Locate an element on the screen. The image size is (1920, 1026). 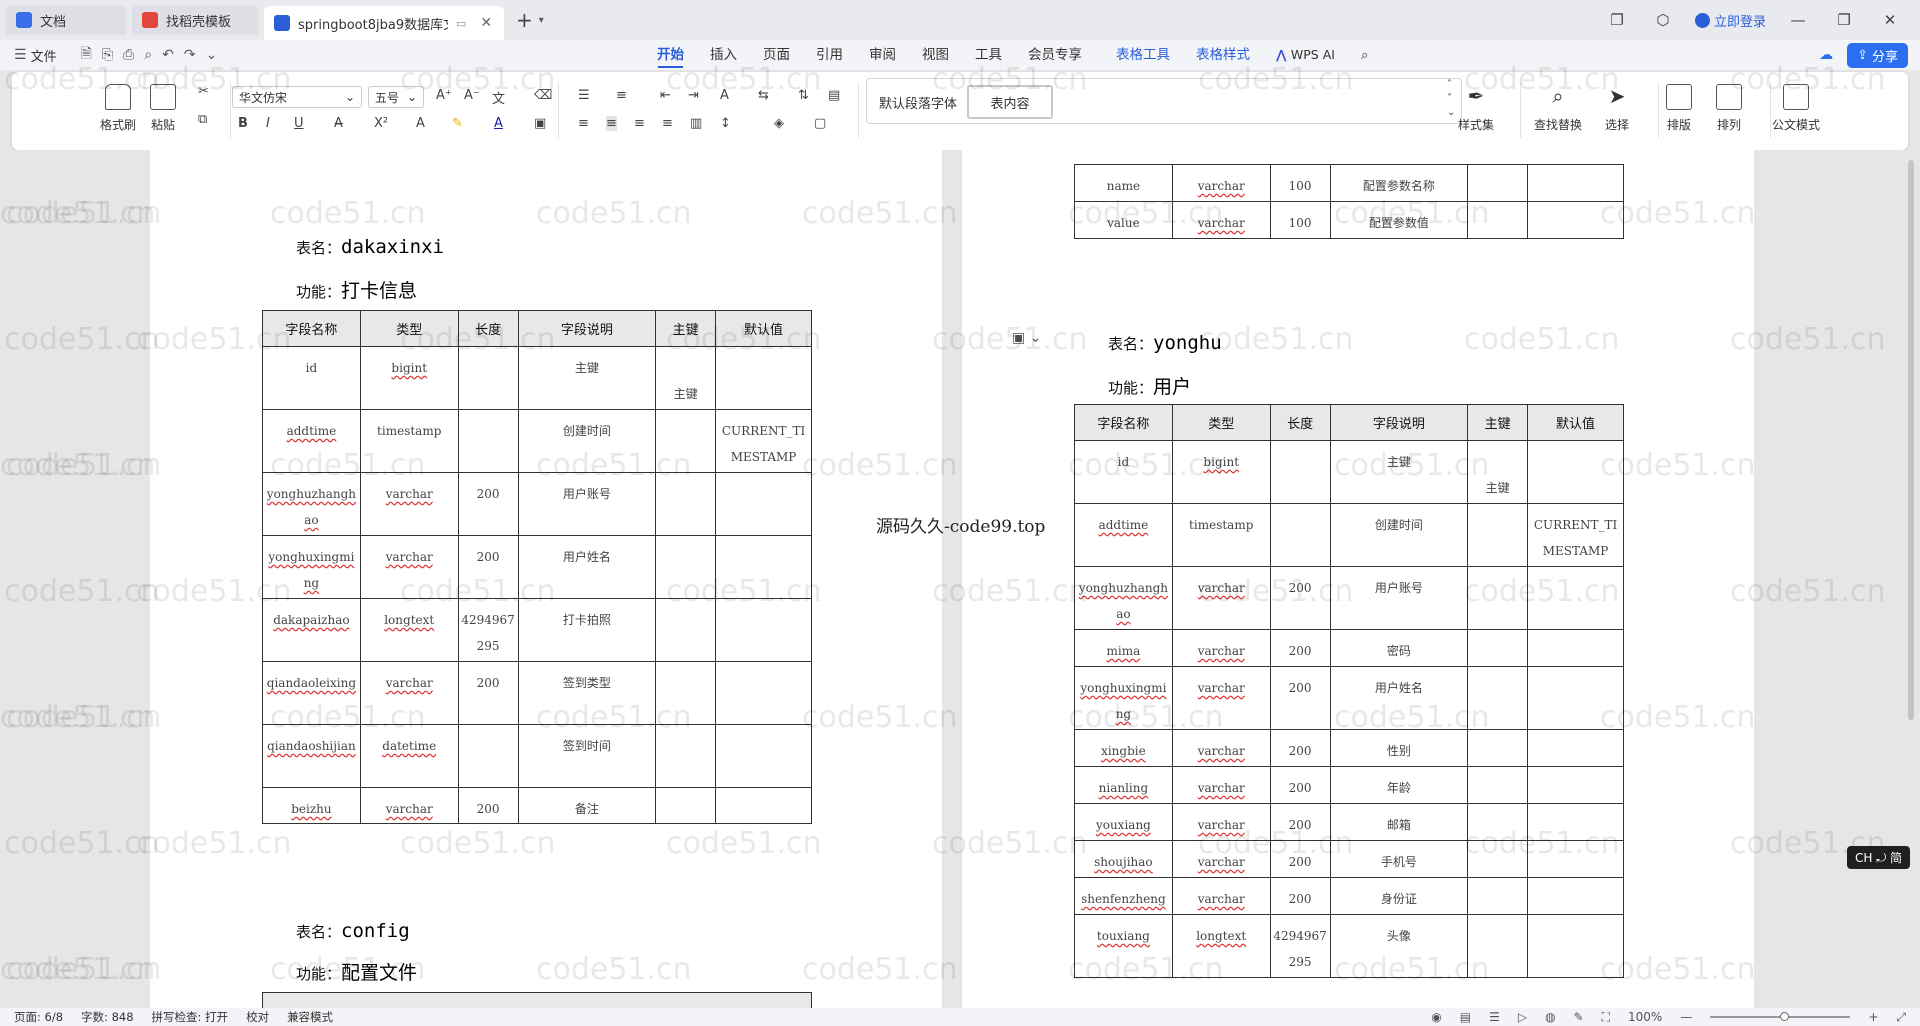
table-cell: bigint is located at coordinates (409, 378).